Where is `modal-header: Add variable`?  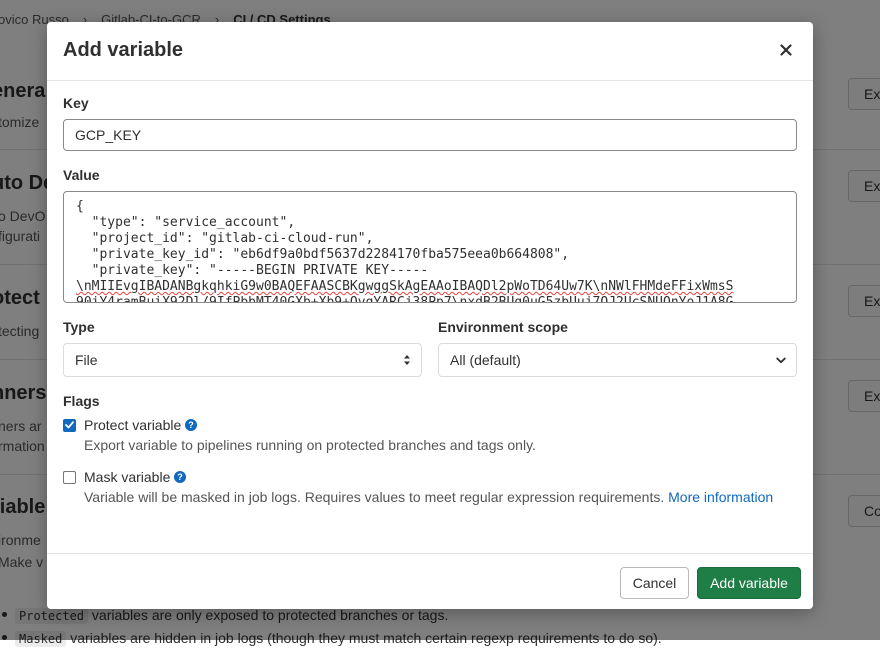 modal-header: Add variable is located at coordinates (430, 51).